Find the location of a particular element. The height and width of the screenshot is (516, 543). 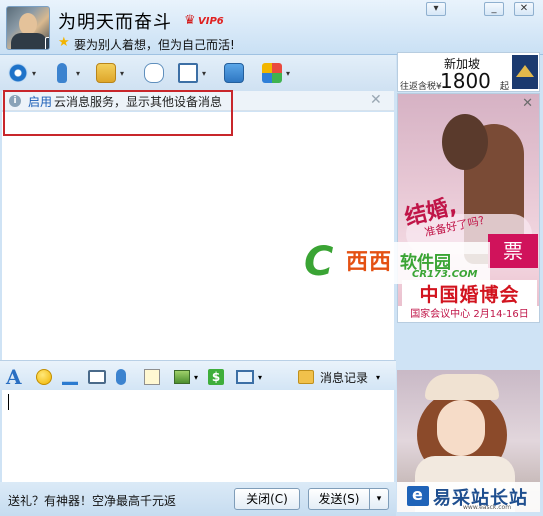

film-icon is located at coordinates (97, 377).